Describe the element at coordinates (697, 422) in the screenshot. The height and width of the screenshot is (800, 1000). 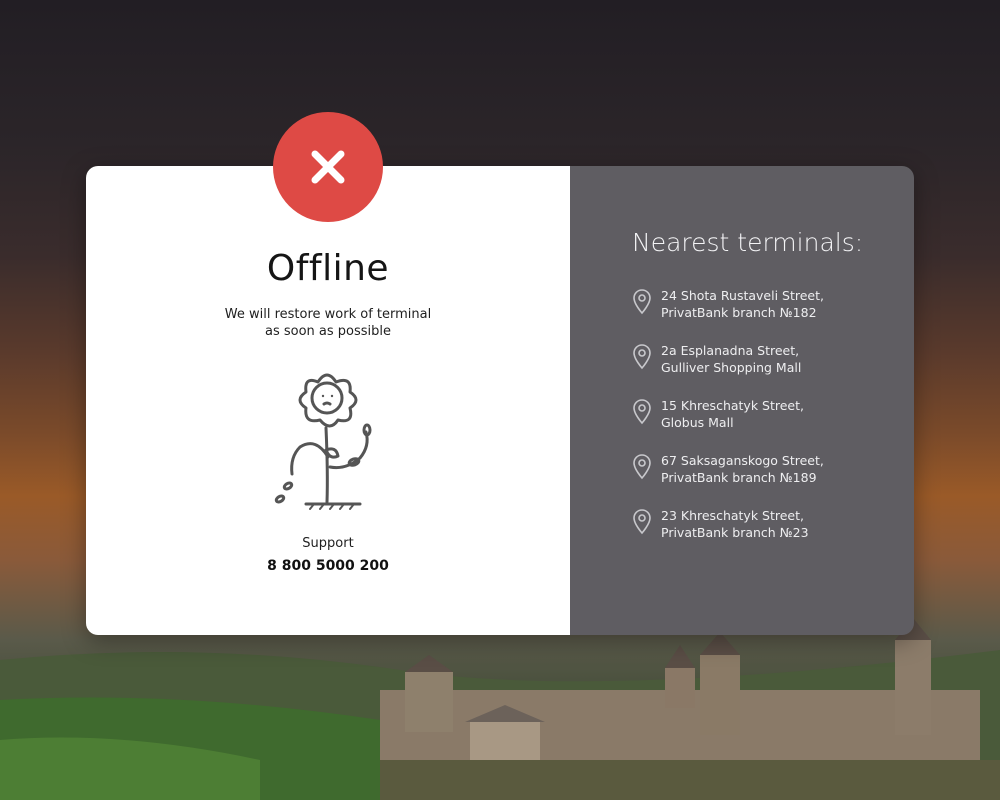
I see `terminal-place: Globus Mall` at that location.